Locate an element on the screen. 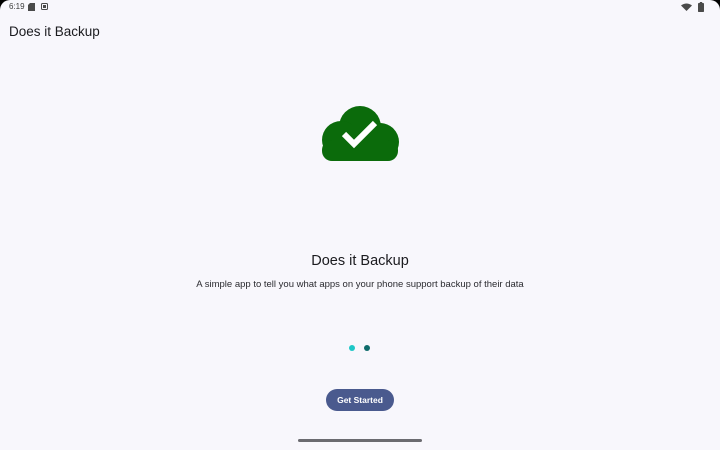  get-started-button: Get Started is located at coordinates (360, 400).